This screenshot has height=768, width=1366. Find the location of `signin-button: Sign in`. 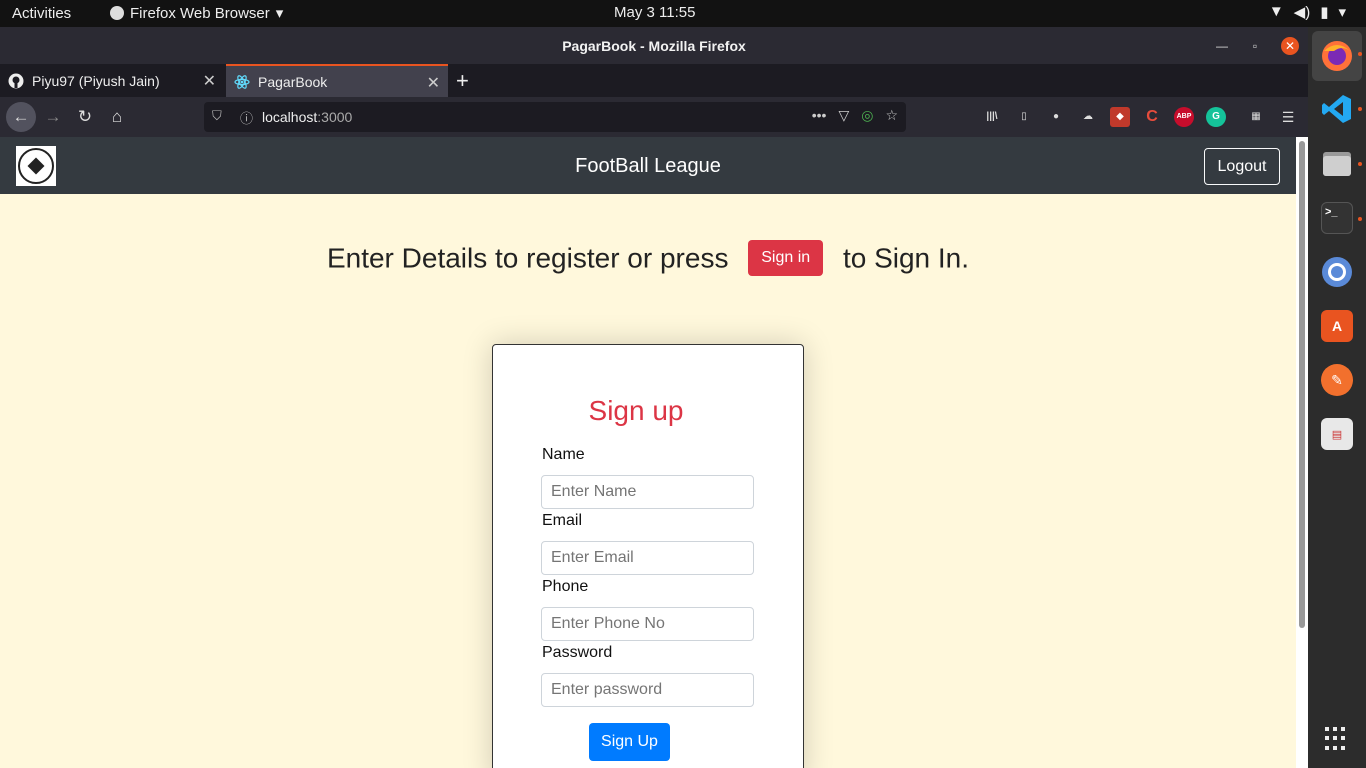

signin-button: Sign in is located at coordinates (786, 258).